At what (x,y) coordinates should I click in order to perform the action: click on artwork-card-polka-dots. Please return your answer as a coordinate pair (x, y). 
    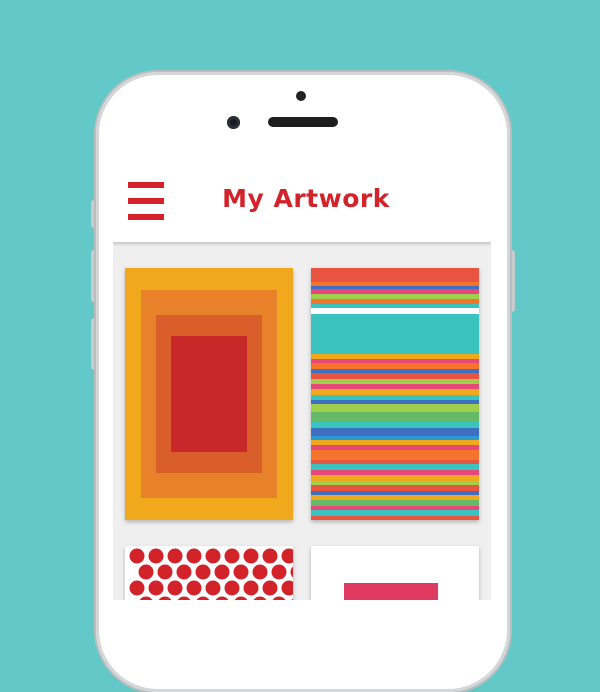
    Looking at the image, I should click on (209, 573).